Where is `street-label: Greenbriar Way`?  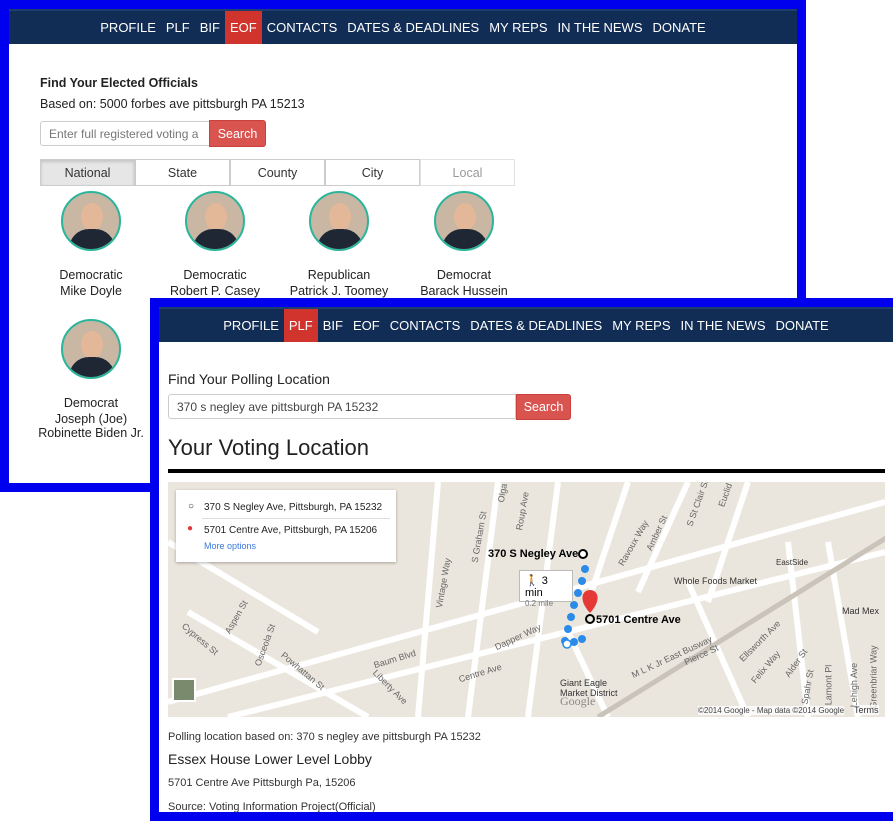 street-label: Greenbriar Way is located at coordinates (873, 677).